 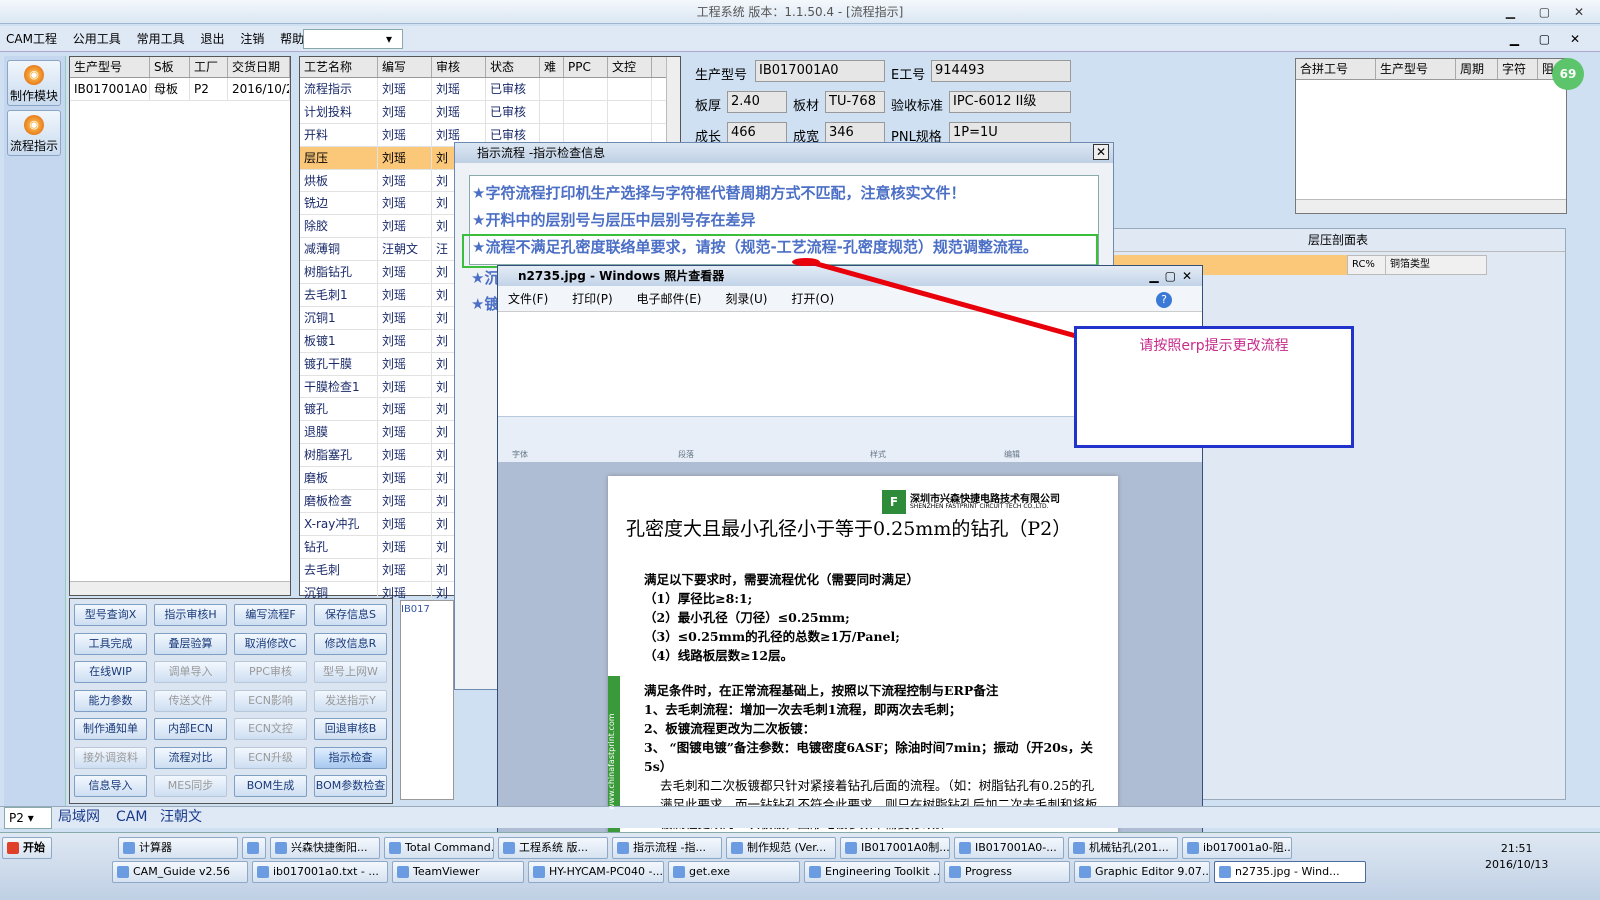 What do you see at coordinates (1518, 69) in the screenshot?
I see `col-header: 字符` at bounding box center [1518, 69].